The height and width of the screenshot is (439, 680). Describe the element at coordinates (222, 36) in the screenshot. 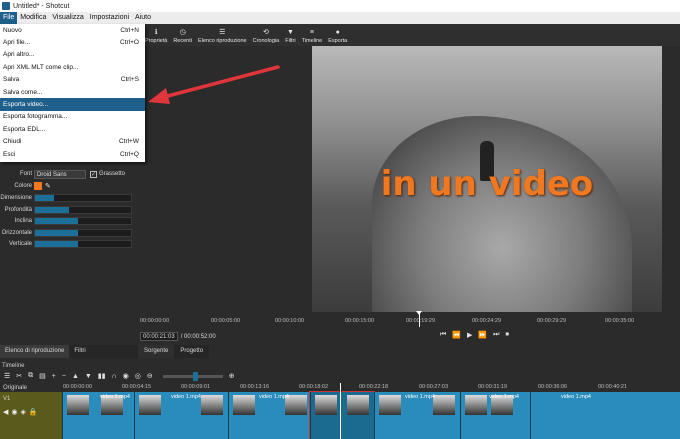

I see `toolbar-playlist: ☰ Elenco riproduzione` at that location.